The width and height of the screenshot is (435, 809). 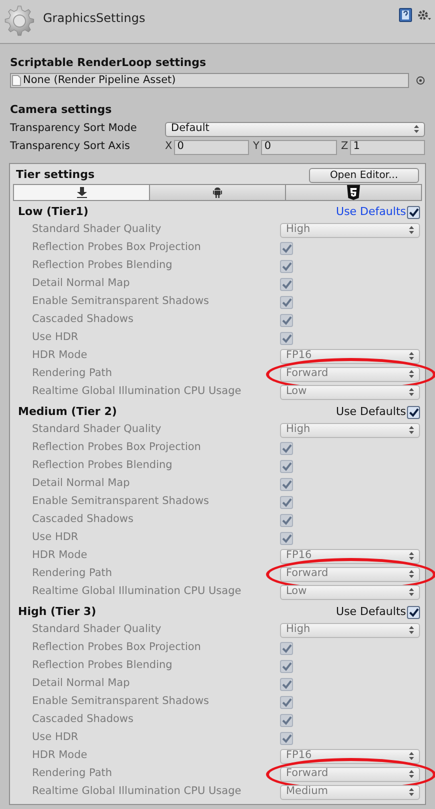 I want to click on asset-field: None (Render Pipeline Asset), so click(x=209, y=80).